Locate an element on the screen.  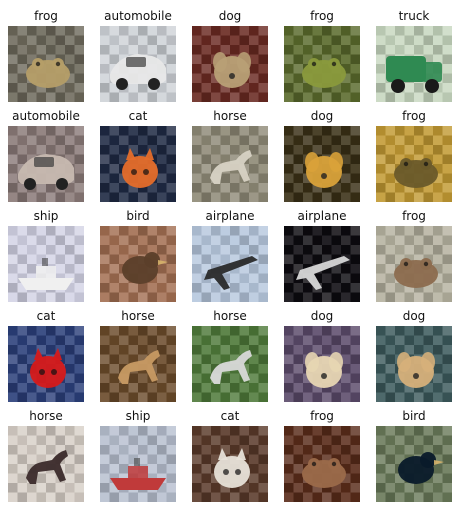
truck-icon is located at coordinates (414, 64).